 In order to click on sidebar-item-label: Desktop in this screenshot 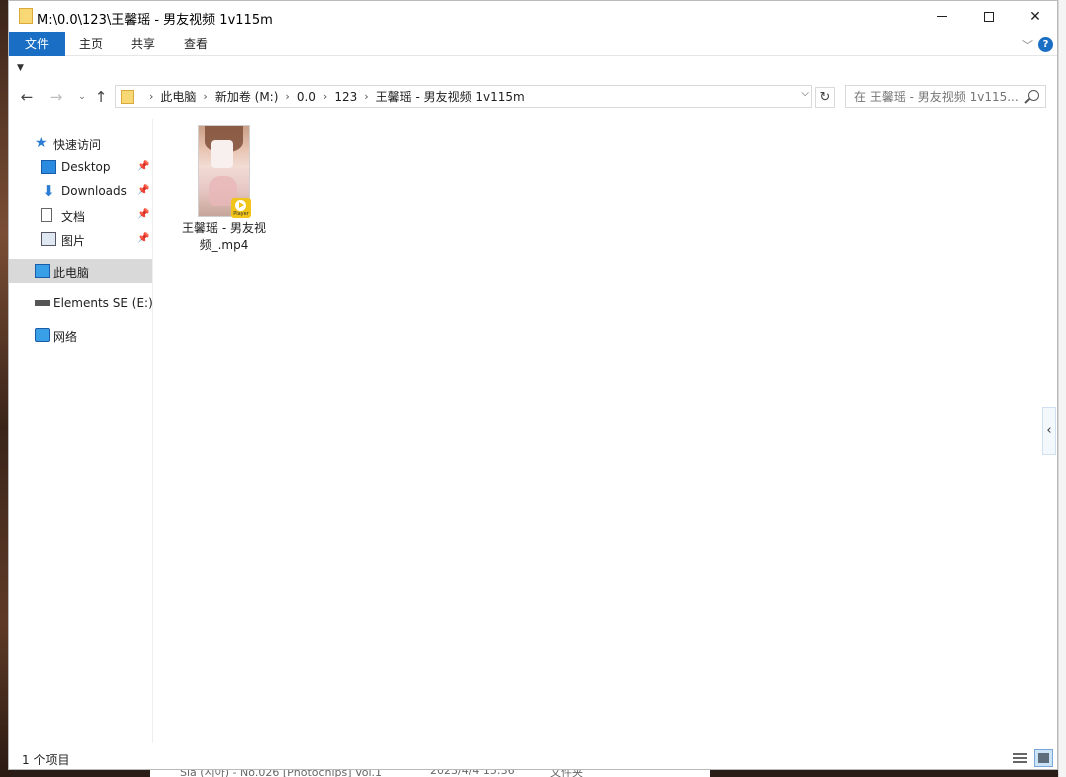, I will do `click(86, 167)`.